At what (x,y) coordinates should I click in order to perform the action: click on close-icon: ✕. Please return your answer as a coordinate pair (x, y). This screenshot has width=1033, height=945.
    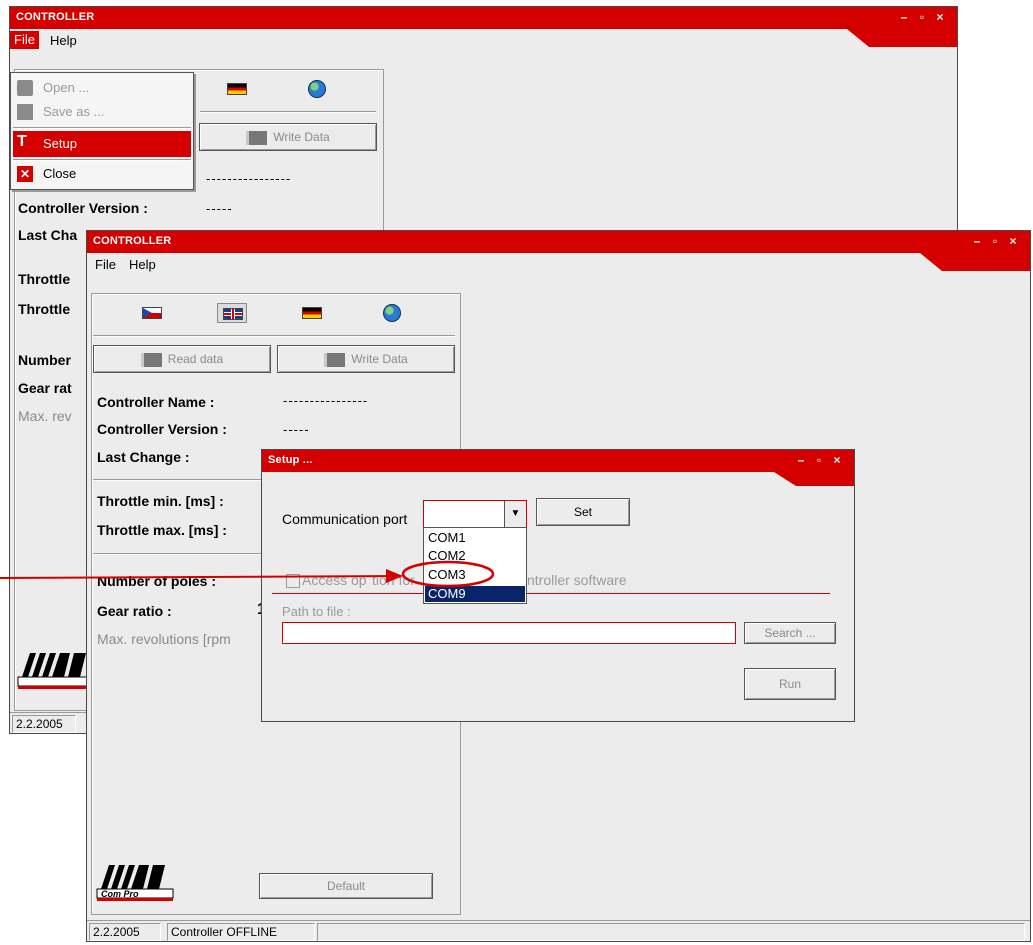
    Looking at the image, I should click on (25, 174).